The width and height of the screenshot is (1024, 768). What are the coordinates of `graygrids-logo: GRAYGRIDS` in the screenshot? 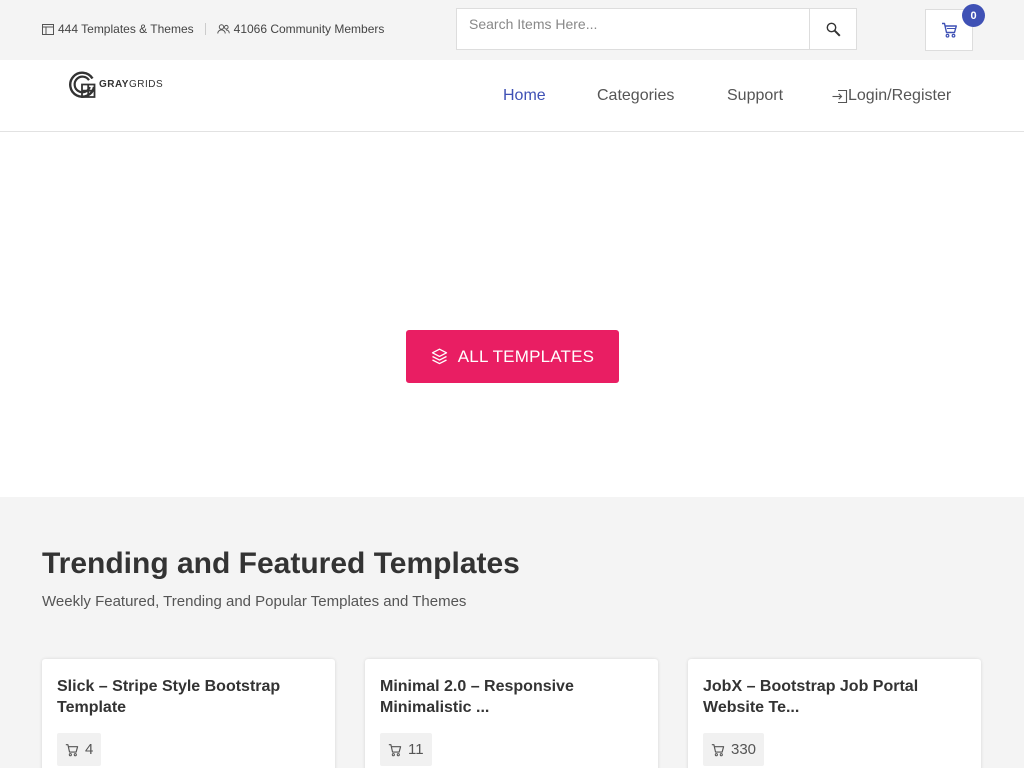 It's located at (115, 84).